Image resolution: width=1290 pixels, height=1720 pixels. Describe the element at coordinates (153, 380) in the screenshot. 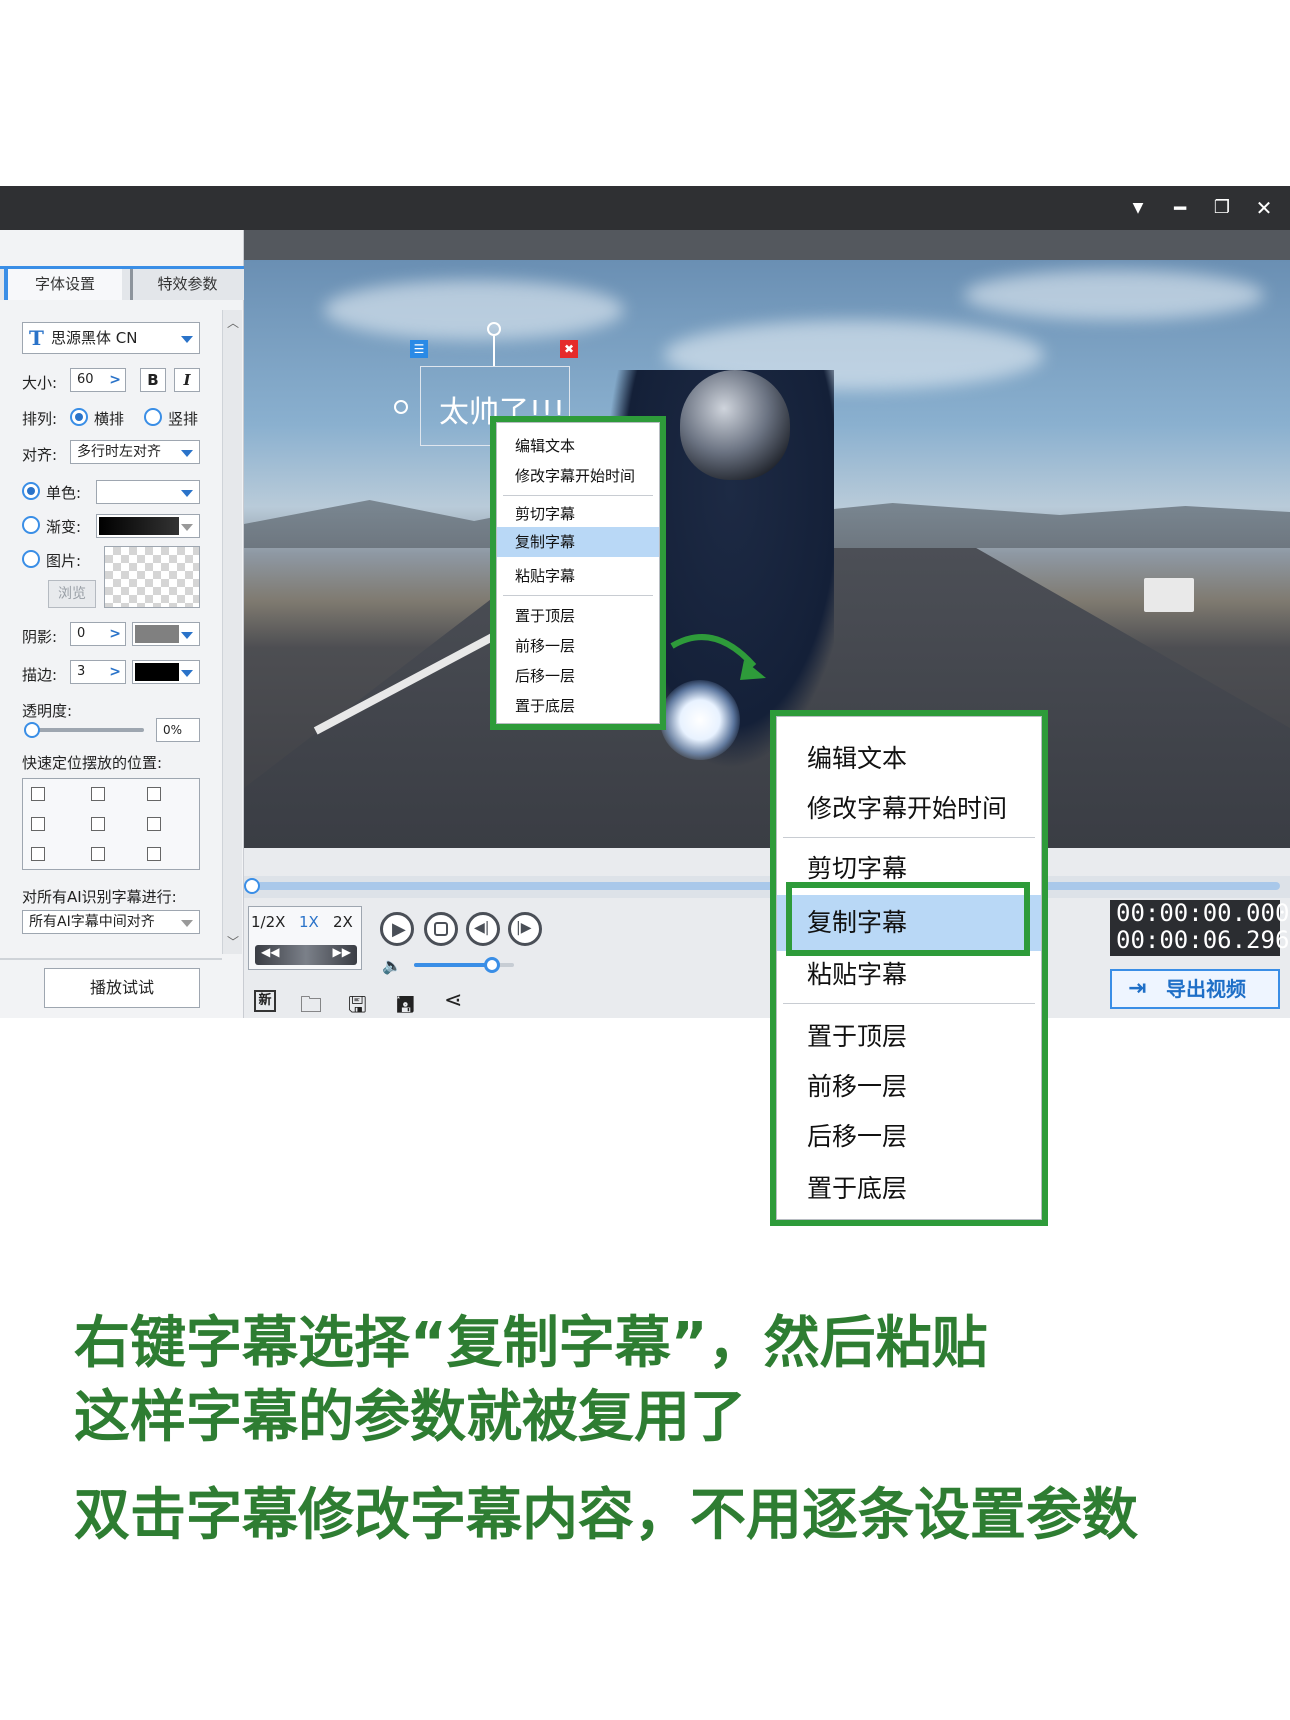

I see `bold-button: B` at that location.